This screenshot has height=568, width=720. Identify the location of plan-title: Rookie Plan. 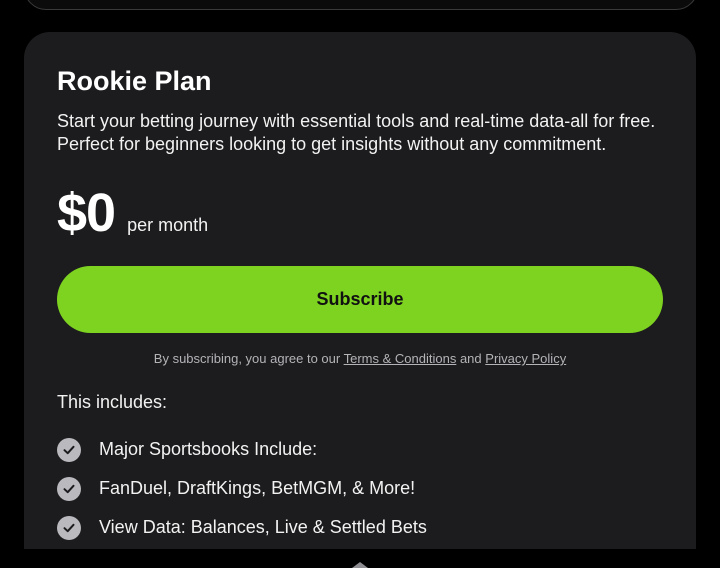
(134, 81).